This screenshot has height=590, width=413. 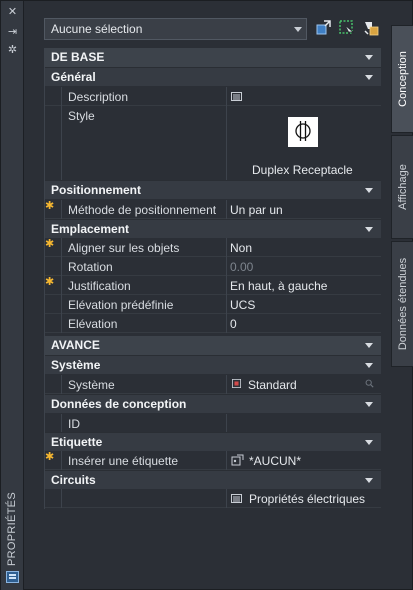 I want to click on property-row-methode: ✱ Méthode de positionnement Un par un, so click(x=213, y=209).